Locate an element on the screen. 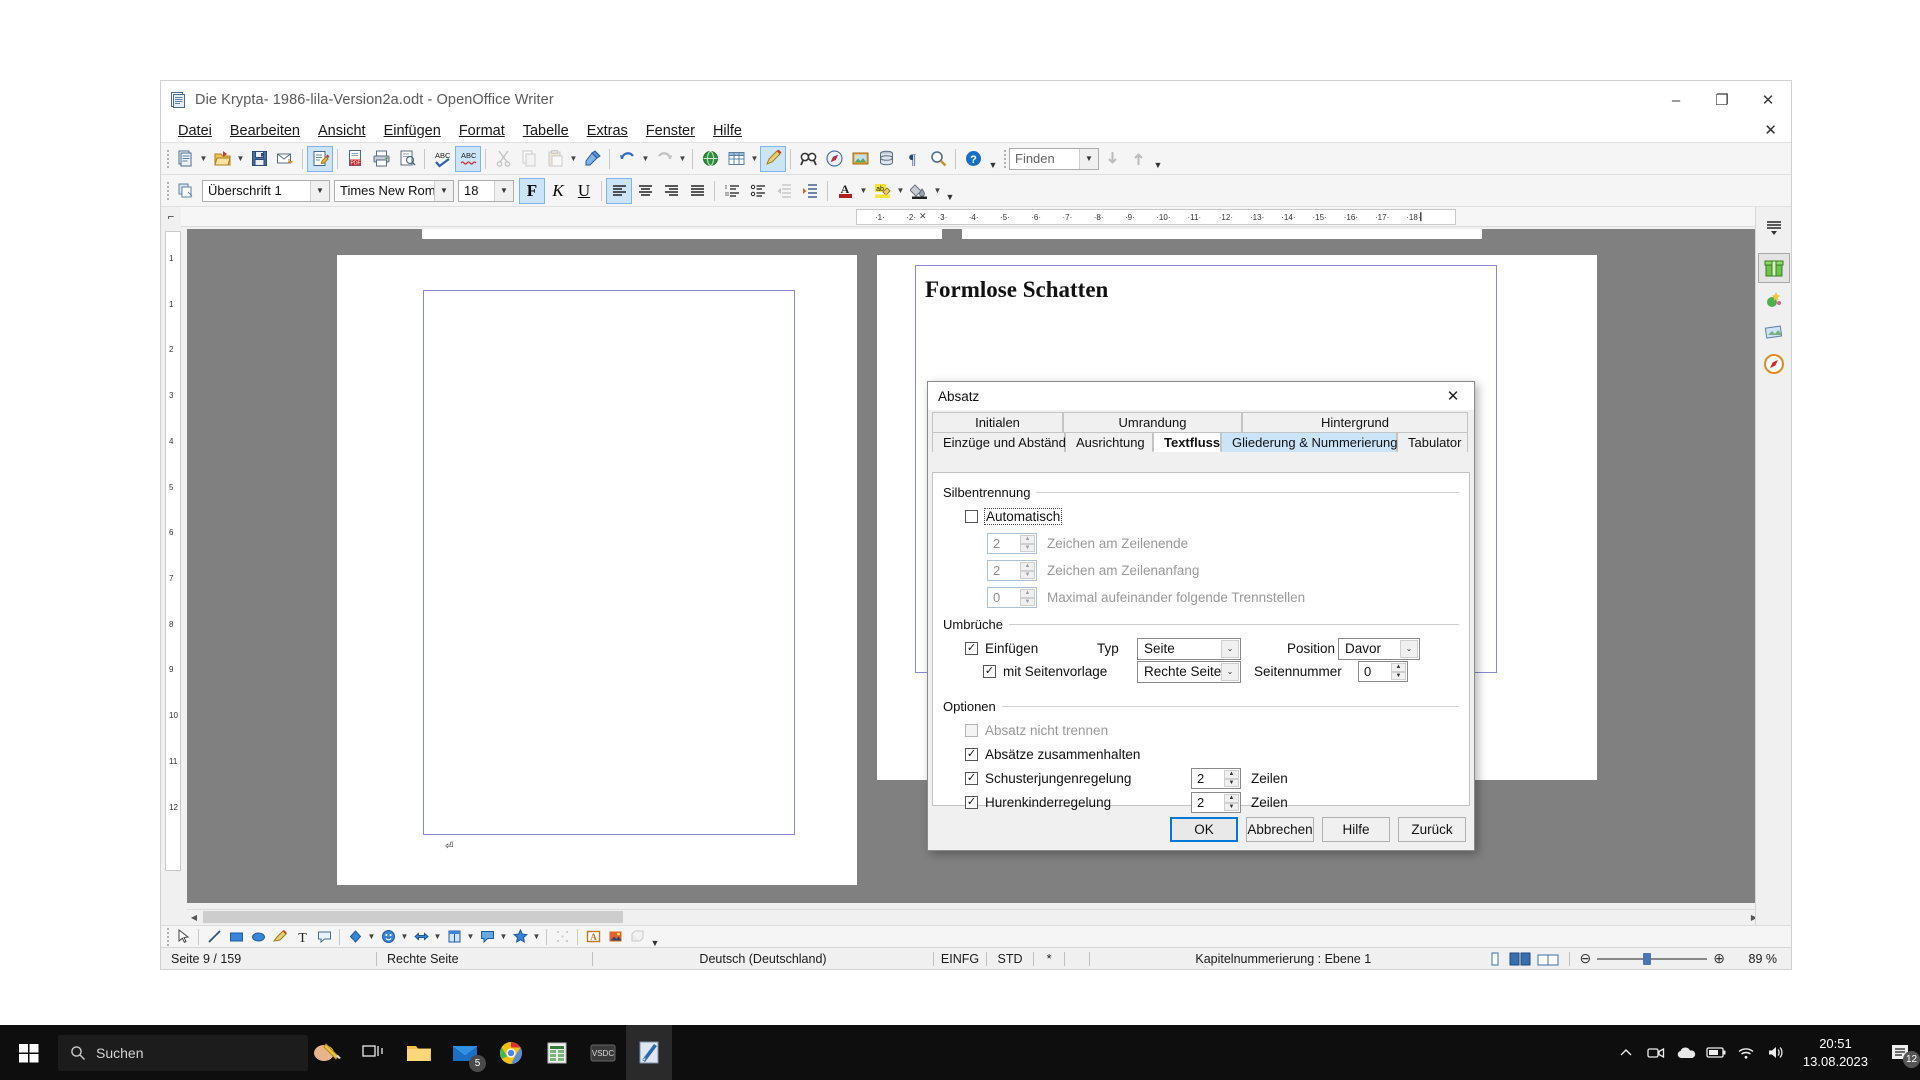 This screenshot has width=1920, height=1080. volume-icon is located at coordinates (1776, 1052).